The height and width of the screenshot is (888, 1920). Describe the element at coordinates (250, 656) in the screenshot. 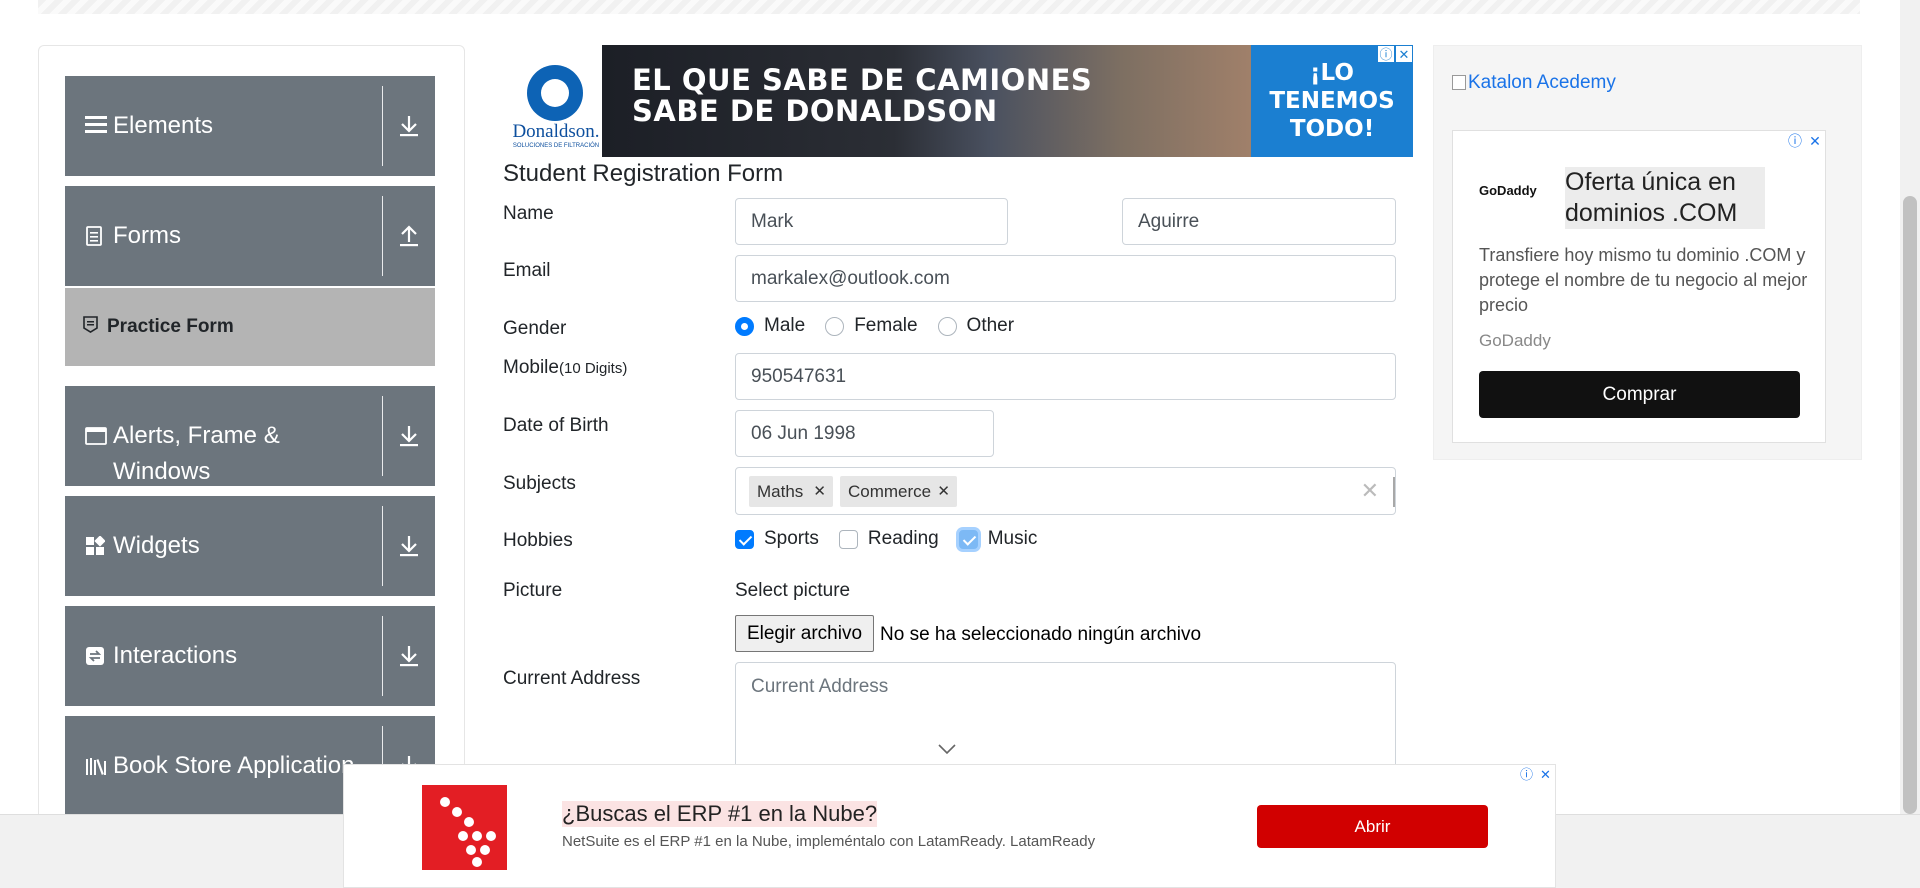

I see `nav-group-interactions: Interactions` at that location.